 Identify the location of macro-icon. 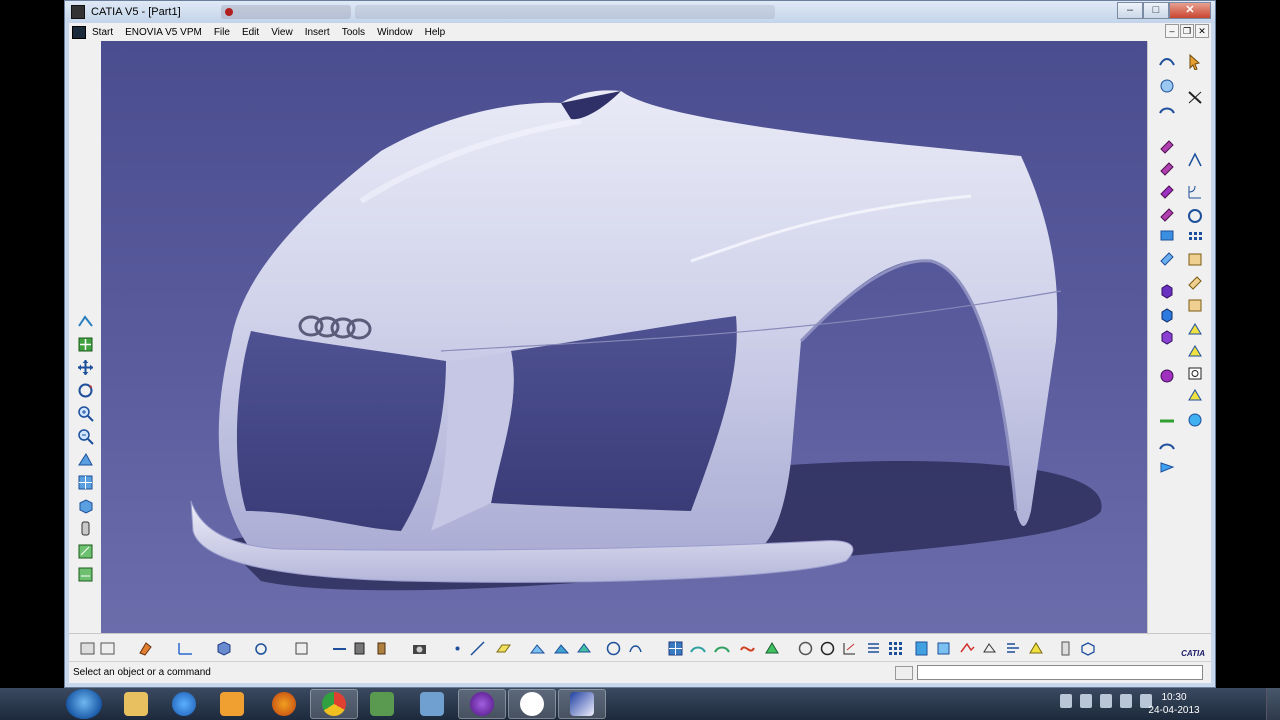
(1035, 648).